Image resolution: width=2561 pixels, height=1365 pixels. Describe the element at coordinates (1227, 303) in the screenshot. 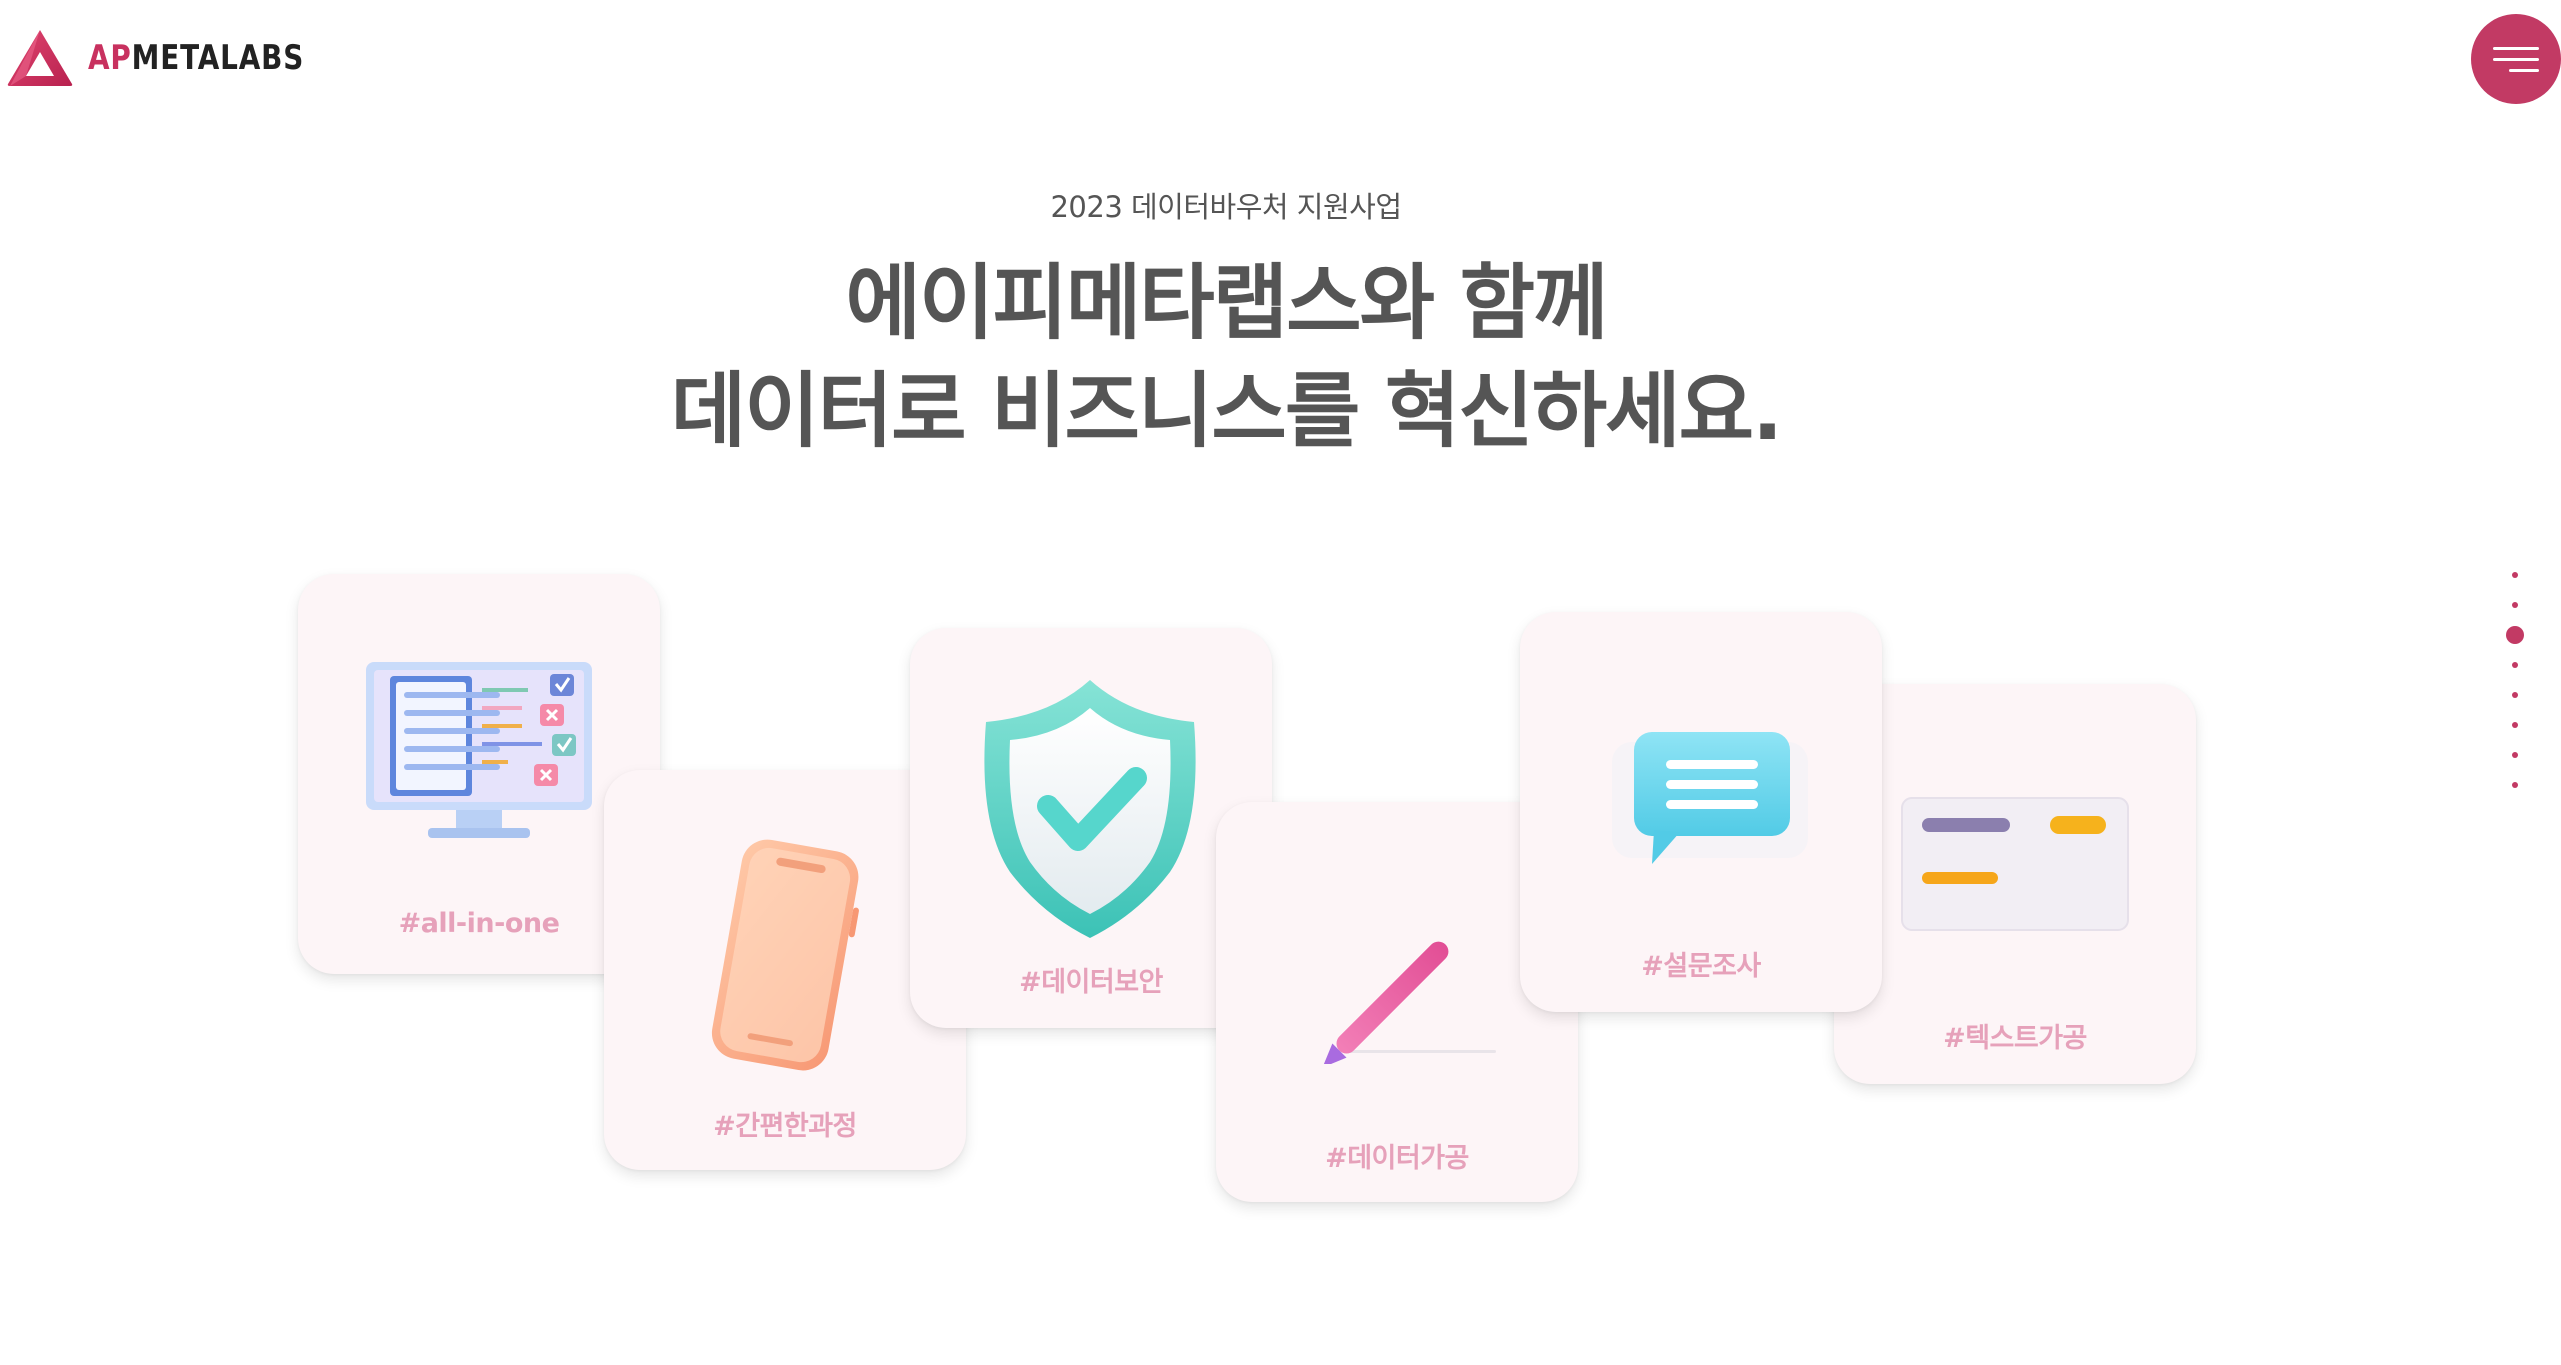

I see `hero-headline-line1: 에이피메타랩스와 함께` at that location.